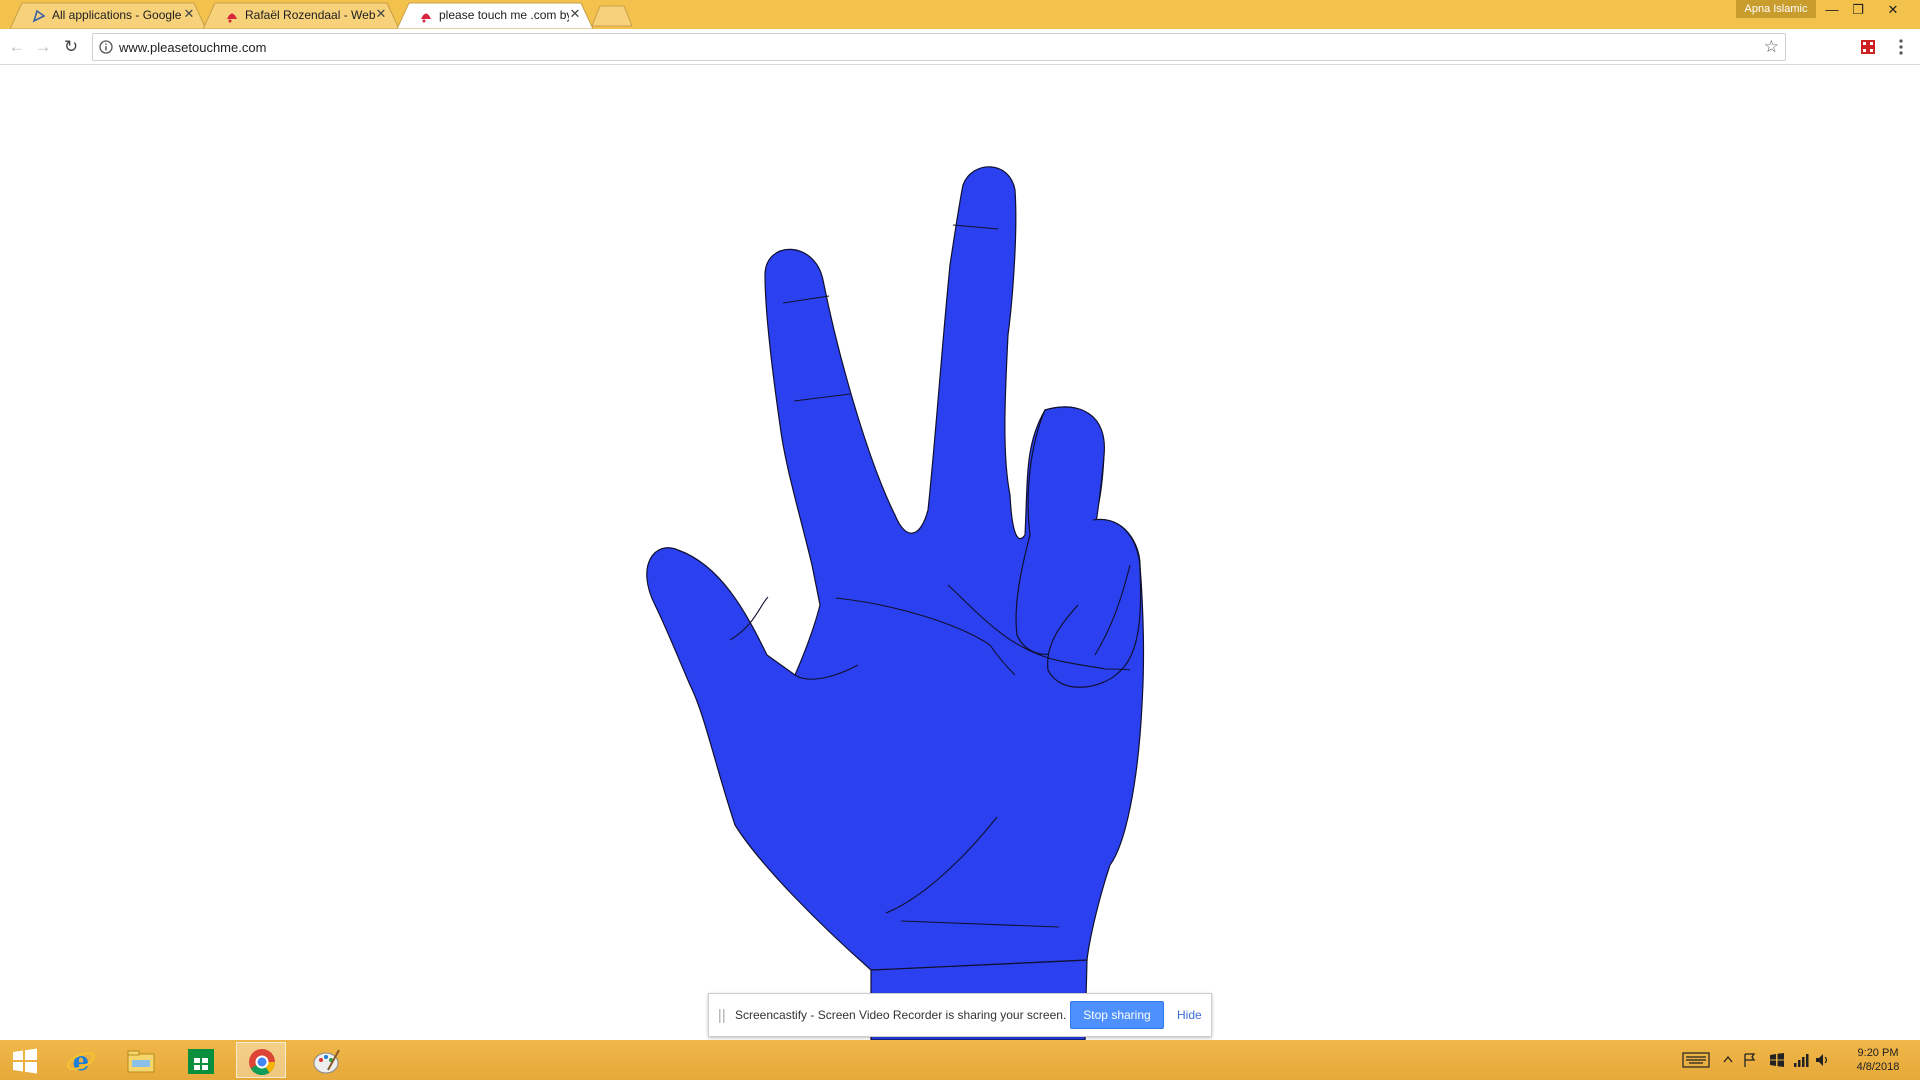  I want to click on chevron-up-icon, so click(1728, 1060).